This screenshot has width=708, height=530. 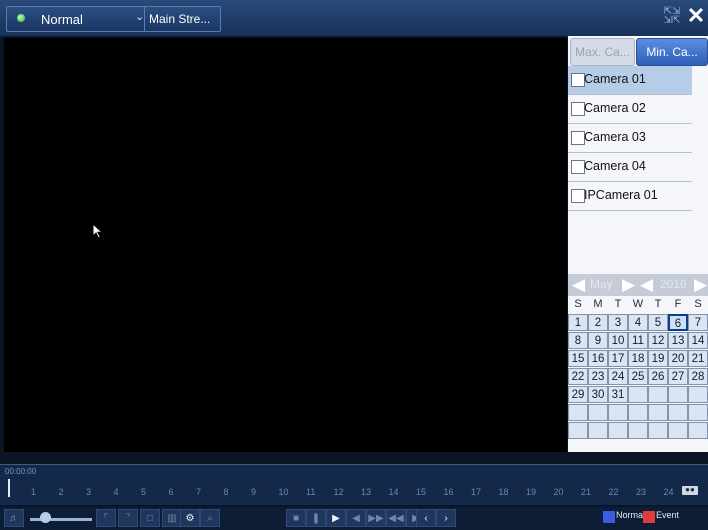 I want to click on chevron-down-icon: ⌄, so click(x=139, y=16).